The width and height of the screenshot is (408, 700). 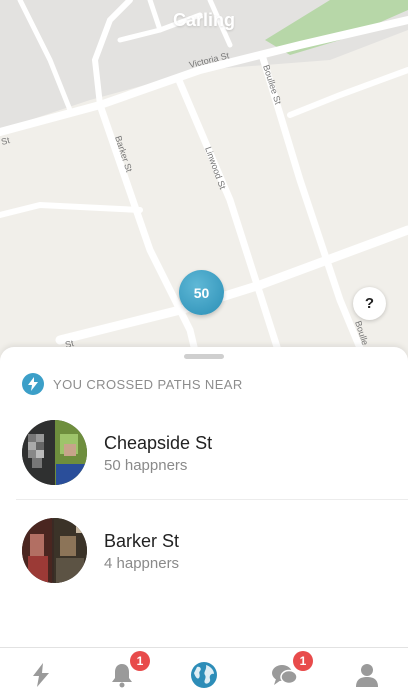 What do you see at coordinates (146, 465) in the screenshot?
I see `place-count: 50 happners` at bounding box center [146, 465].